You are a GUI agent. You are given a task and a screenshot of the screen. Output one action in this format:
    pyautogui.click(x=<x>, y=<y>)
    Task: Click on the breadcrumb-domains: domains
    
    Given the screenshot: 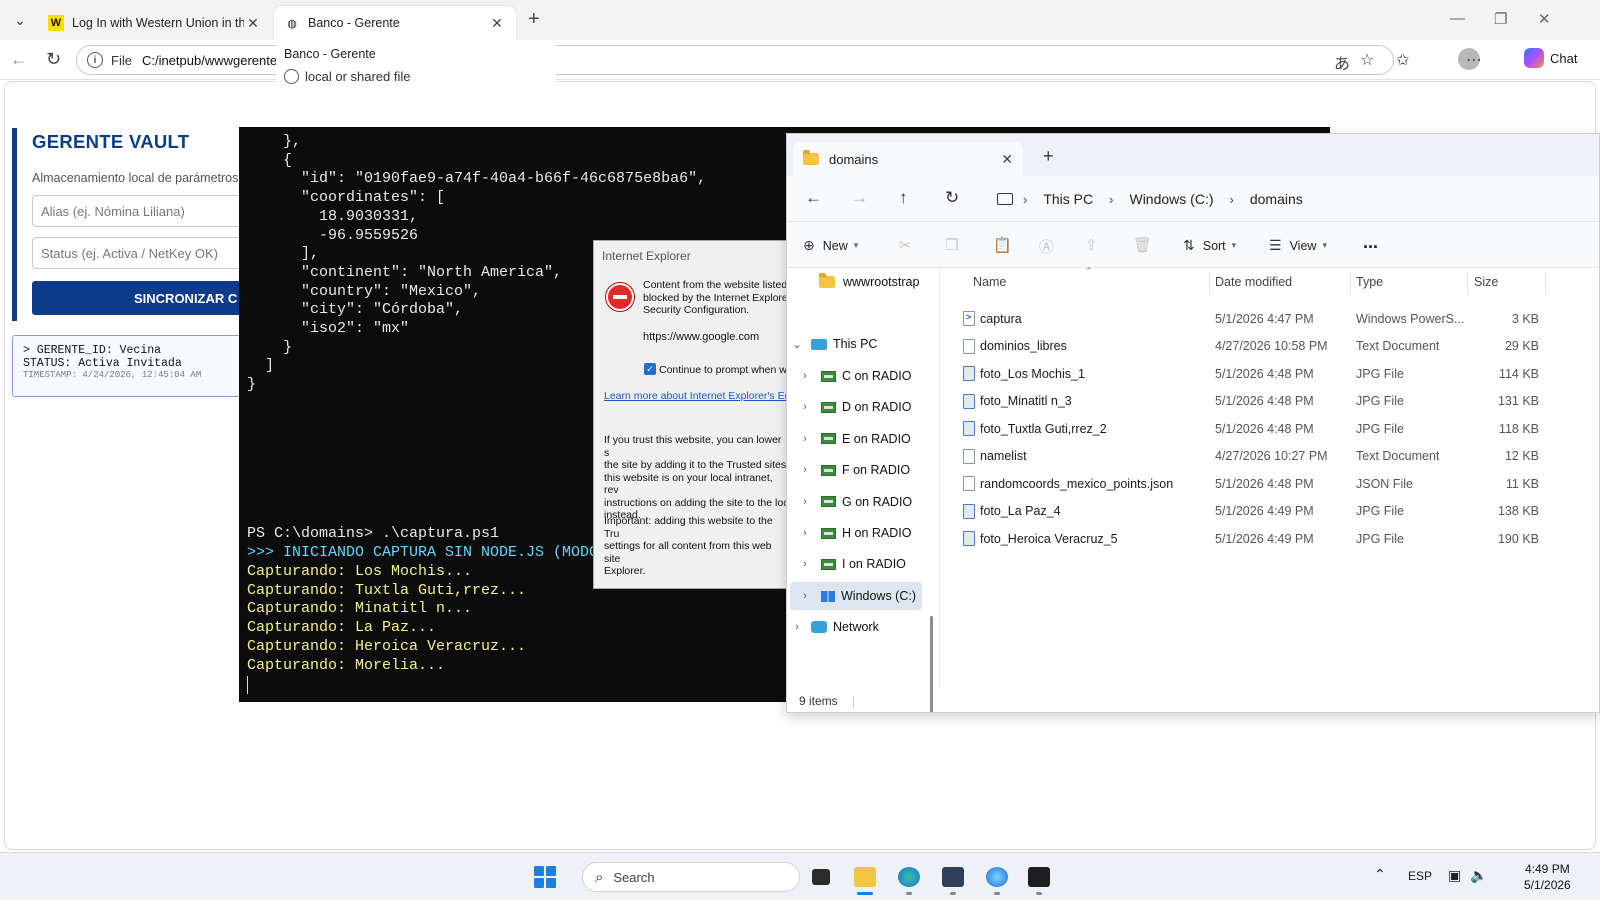 What is the action you would take?
    pyautogui.click(x=1276, y=199)
    